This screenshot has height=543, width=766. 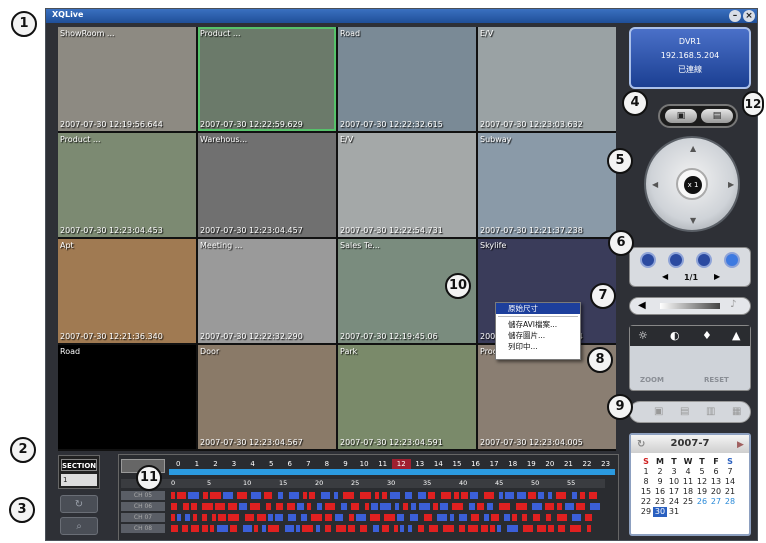 What do you see at coordinates (674, 492) in the screenshot?
I see `calendar-day: 17` at bounding box center [674, 492].